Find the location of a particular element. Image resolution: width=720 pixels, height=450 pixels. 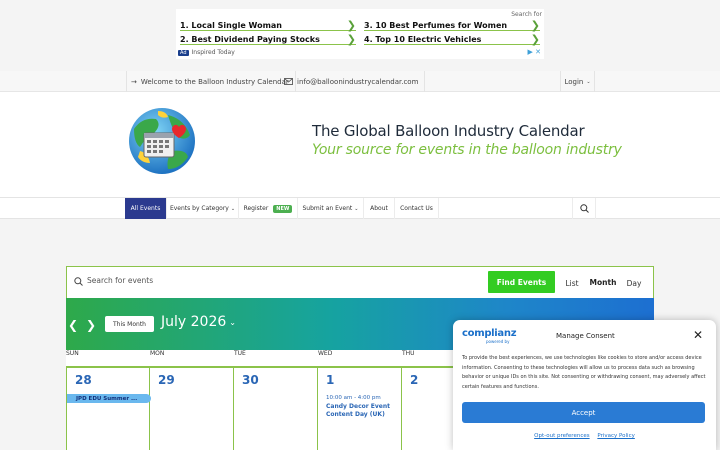

email-link: info@balloonindustrycalendar.com is located at coordinates (353, 81).